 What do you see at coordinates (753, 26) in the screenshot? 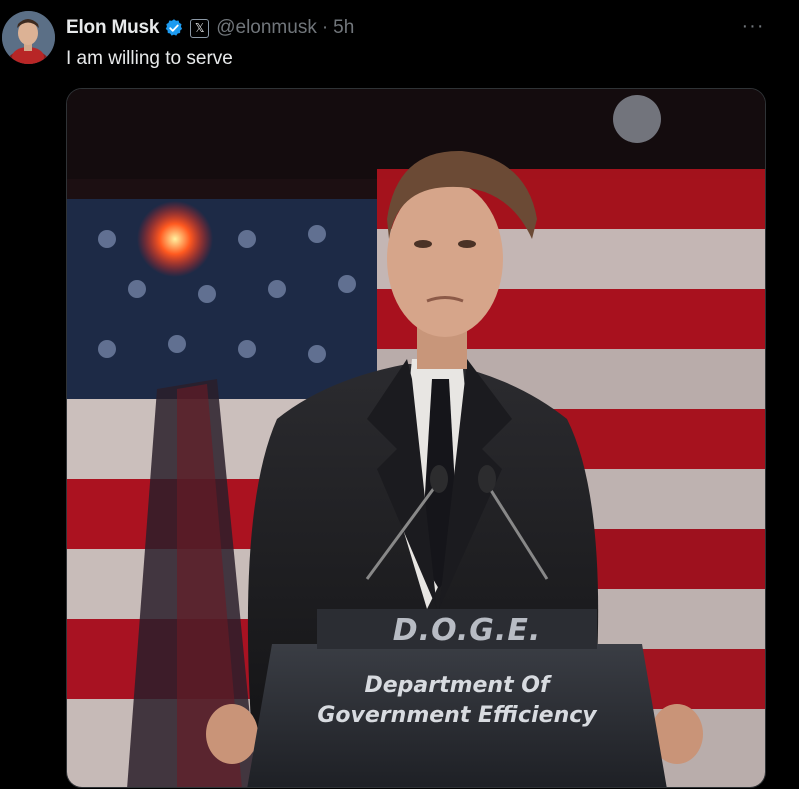
I see `more-options-icon: ···` at bounding box center [753, 26].